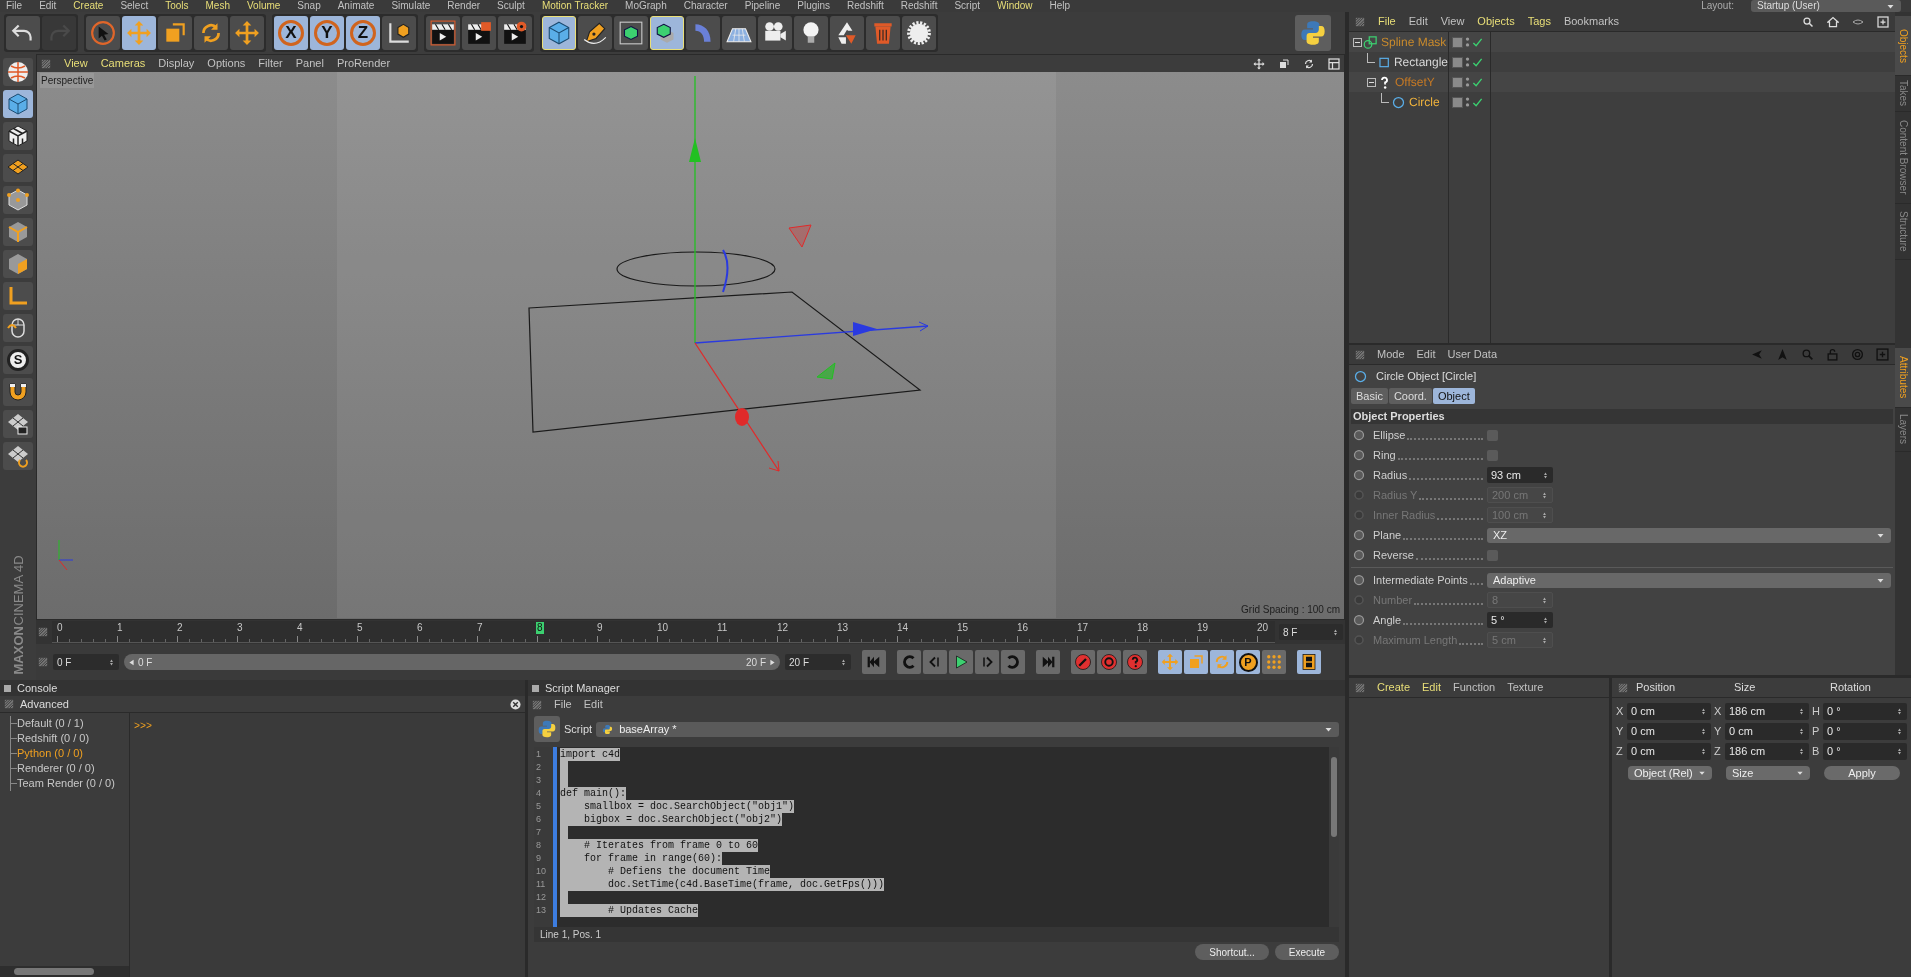 The height and width of the screenshot is (977, 1911). Describe the element at coordinates (1015, 6) in the screenshot. I see `menu-item: Window` at that location.